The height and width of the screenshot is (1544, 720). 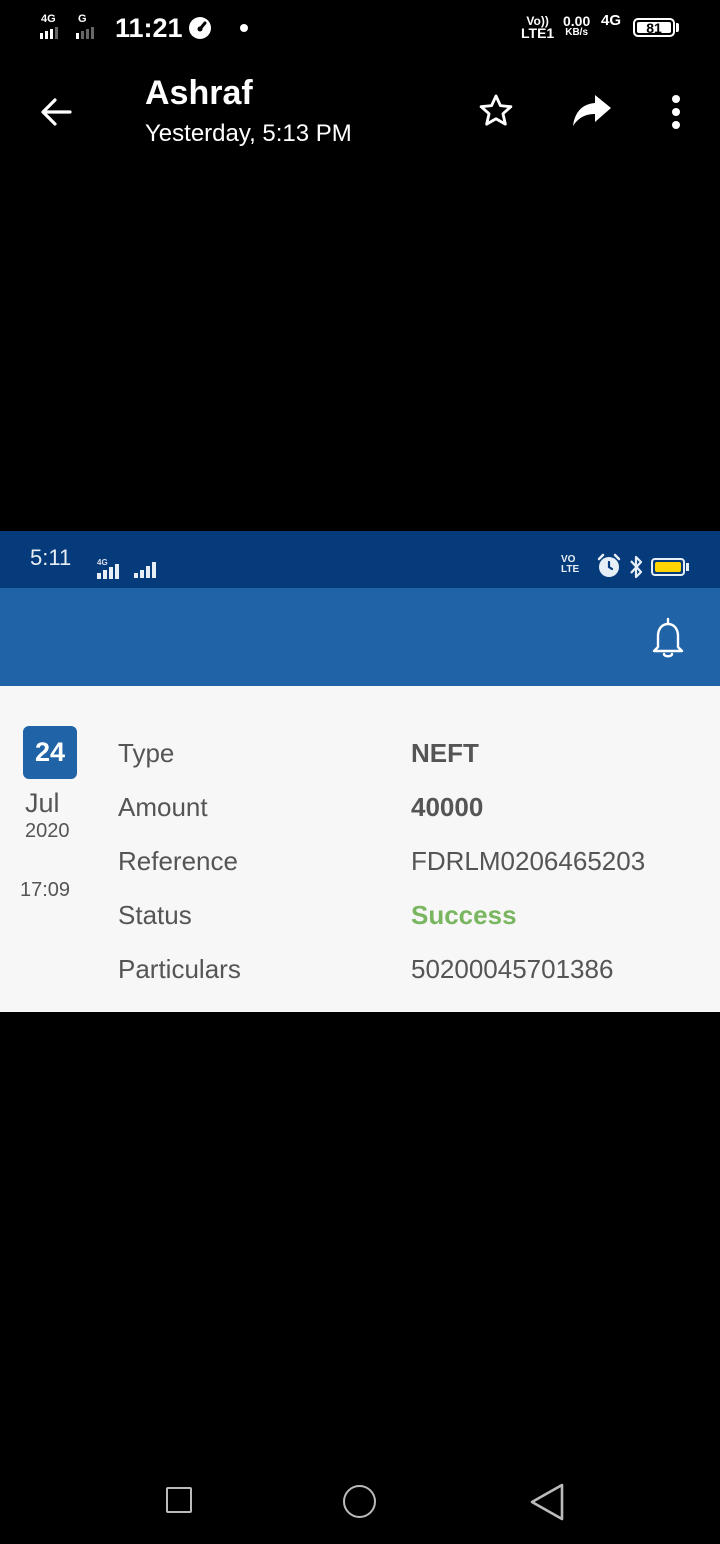 I want to click on status-value: Success, so click(x=464, y=915).